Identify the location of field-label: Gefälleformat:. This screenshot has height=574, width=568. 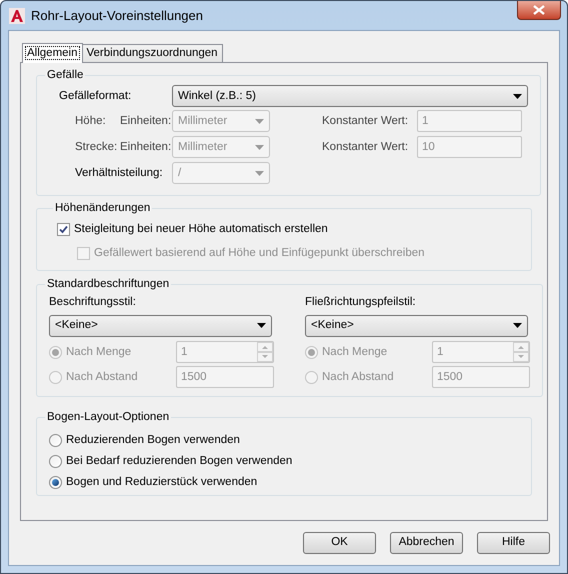
(95, 96).